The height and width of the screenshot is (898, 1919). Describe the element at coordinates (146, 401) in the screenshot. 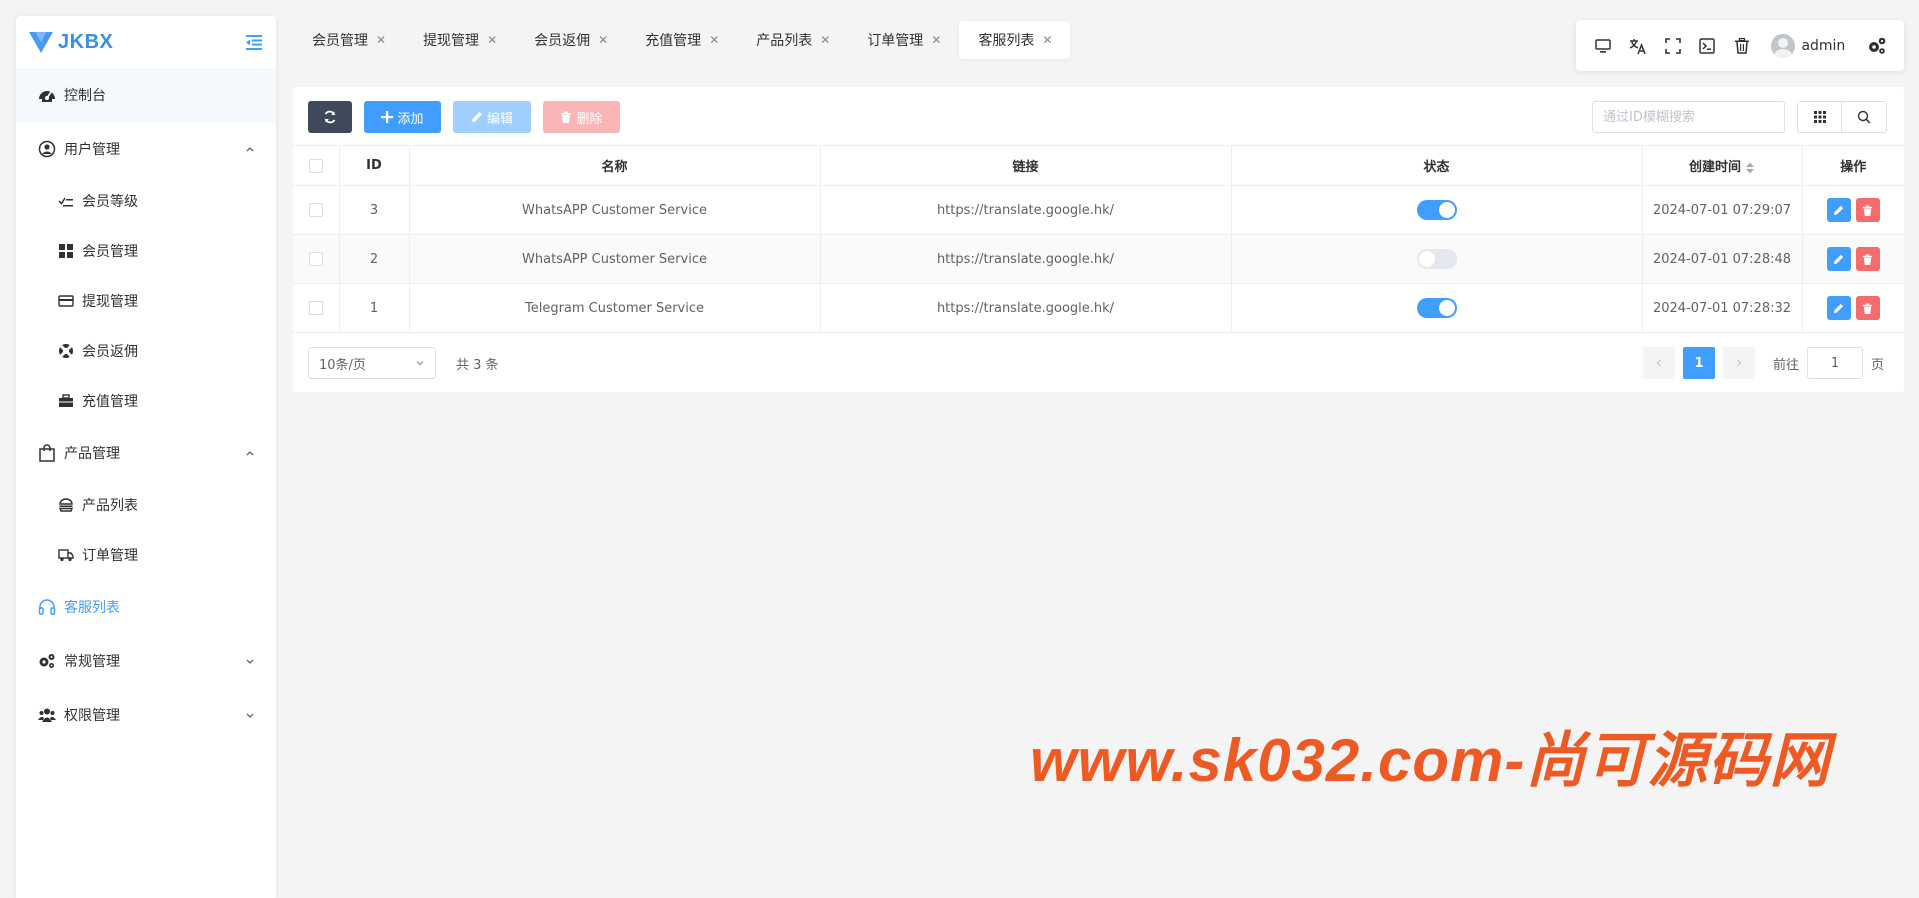

I see `sidebar-item-recharge: 充值管理` at that location.